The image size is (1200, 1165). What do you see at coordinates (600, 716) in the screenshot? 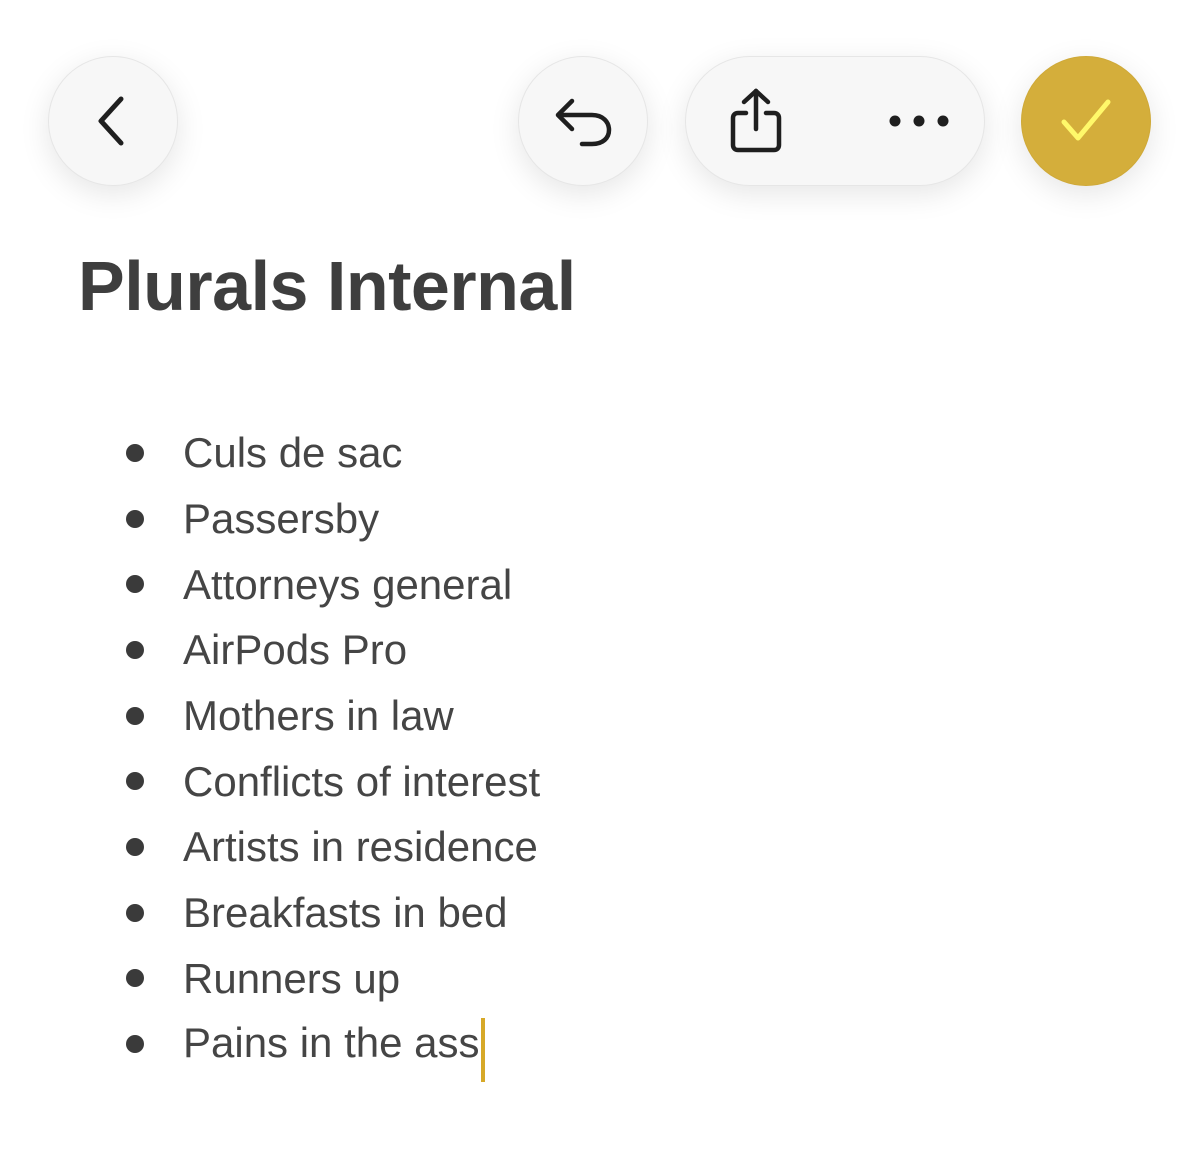
I see `list-item: Mothers in law` at bounding box center [600, 716].